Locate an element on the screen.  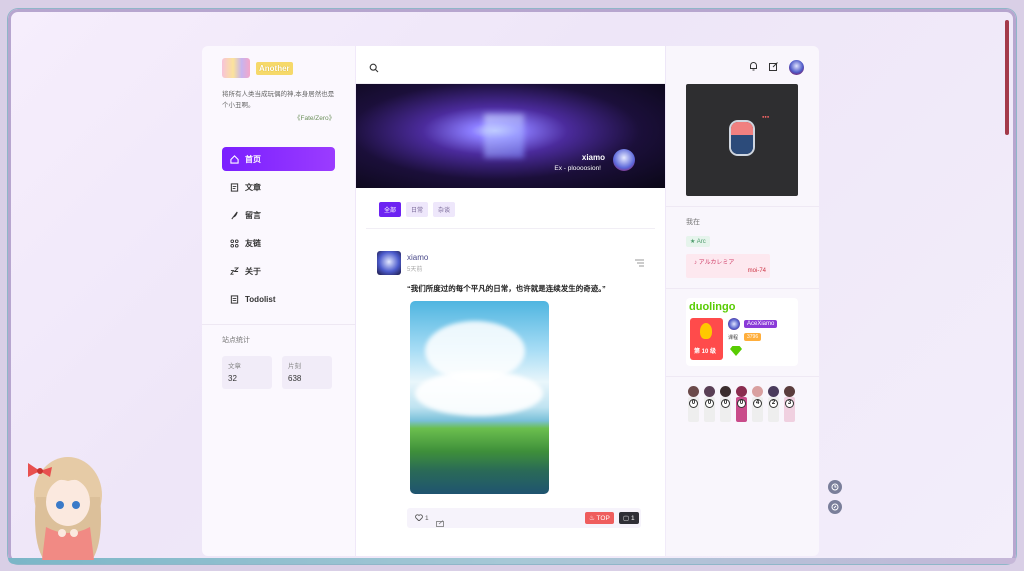
music-note-icon: ♪ is located at coordinates (695, 263).